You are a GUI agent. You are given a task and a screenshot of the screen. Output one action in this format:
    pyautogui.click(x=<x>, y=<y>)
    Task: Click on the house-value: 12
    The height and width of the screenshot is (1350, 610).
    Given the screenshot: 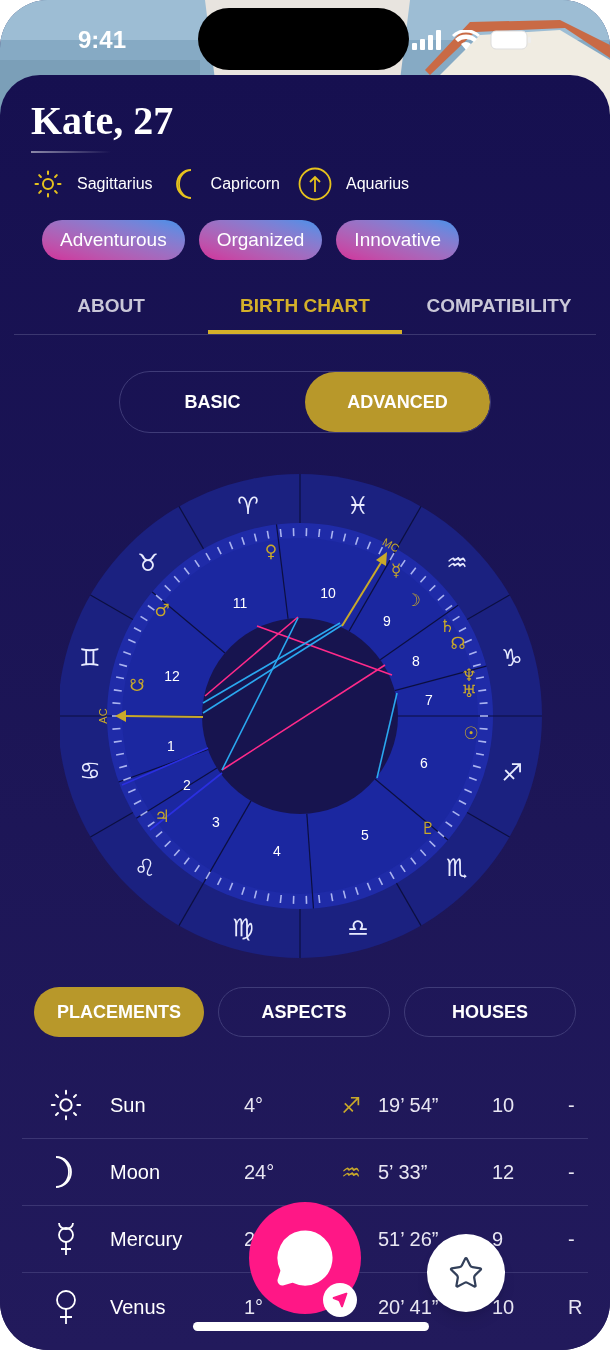 What is the action you would take?
    pyautogui.click(x=504, y=1172)
    